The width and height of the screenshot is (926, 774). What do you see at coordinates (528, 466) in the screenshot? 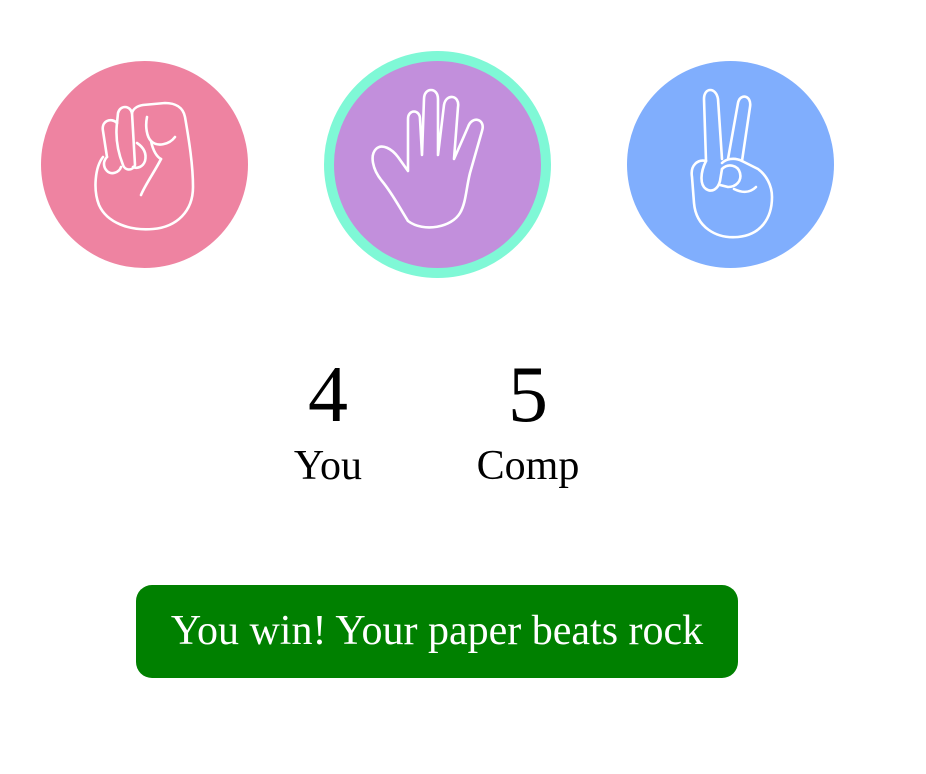
I see `comp-score-label: Comp` at bounding box center [528, 466].